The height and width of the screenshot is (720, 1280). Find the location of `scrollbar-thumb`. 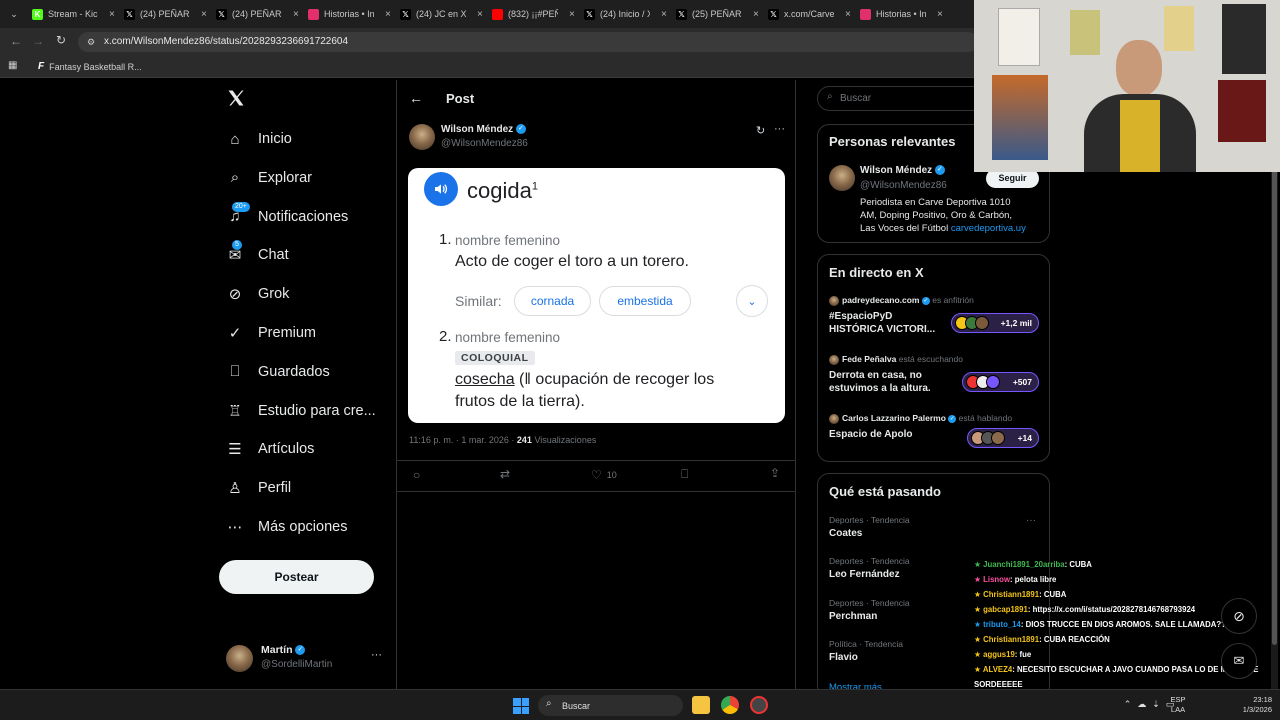

scrollbar-thumb is located at coordinates (1274, 405).